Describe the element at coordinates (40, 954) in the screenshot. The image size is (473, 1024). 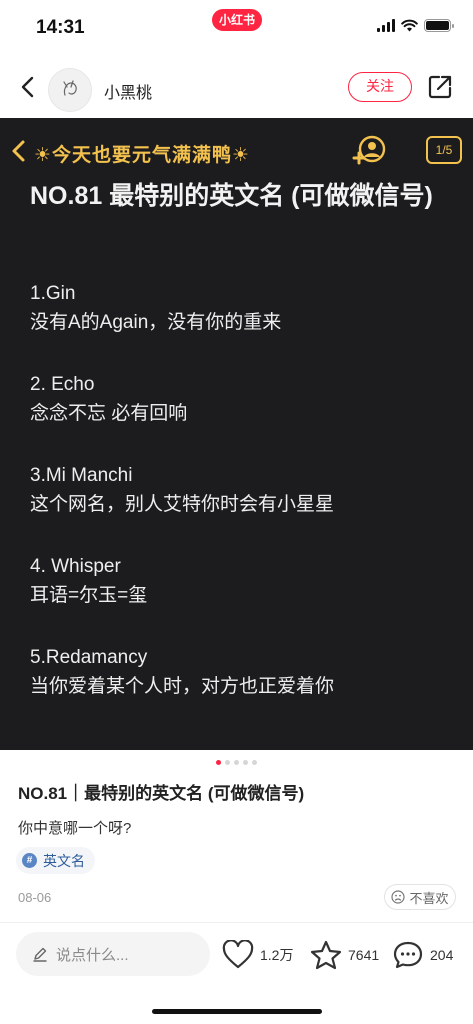
I see `pencil-icon` at that location.